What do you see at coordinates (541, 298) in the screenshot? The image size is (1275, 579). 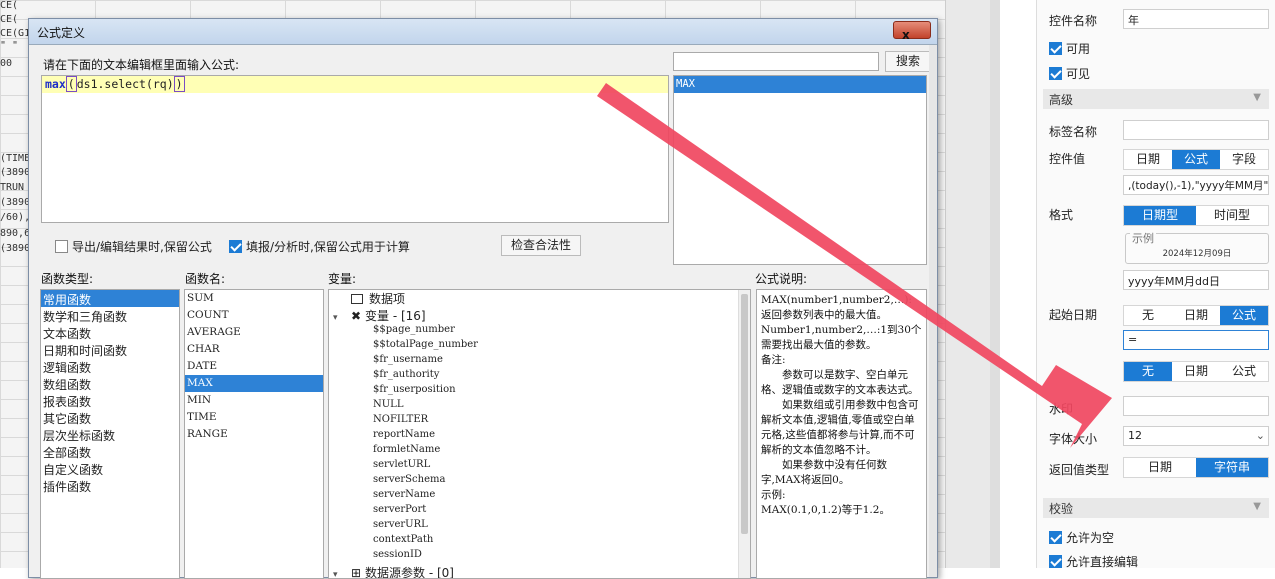 I see `tree-item-data-item: 数据项` at bounding box center [541, 298].